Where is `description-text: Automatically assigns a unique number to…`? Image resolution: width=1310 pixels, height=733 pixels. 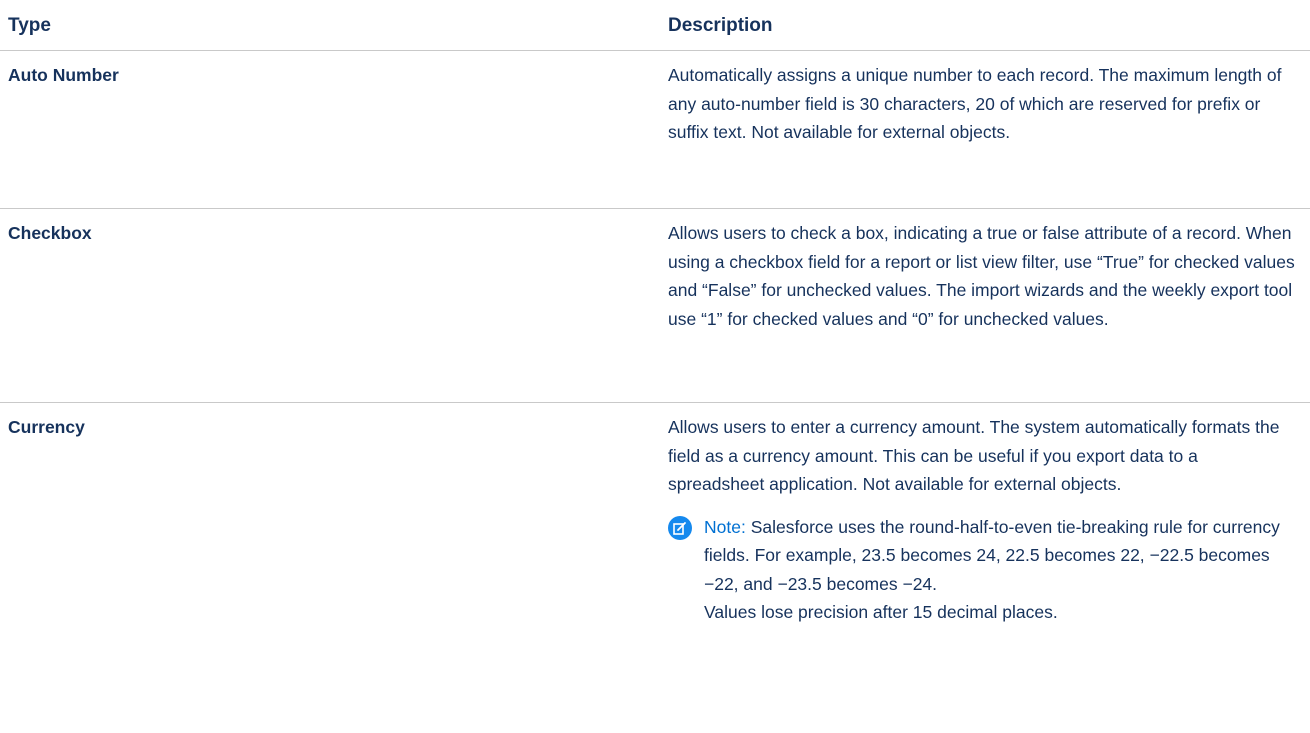
description-text: Automatically assigns a unique number to… is located at coordinates (975, 103).